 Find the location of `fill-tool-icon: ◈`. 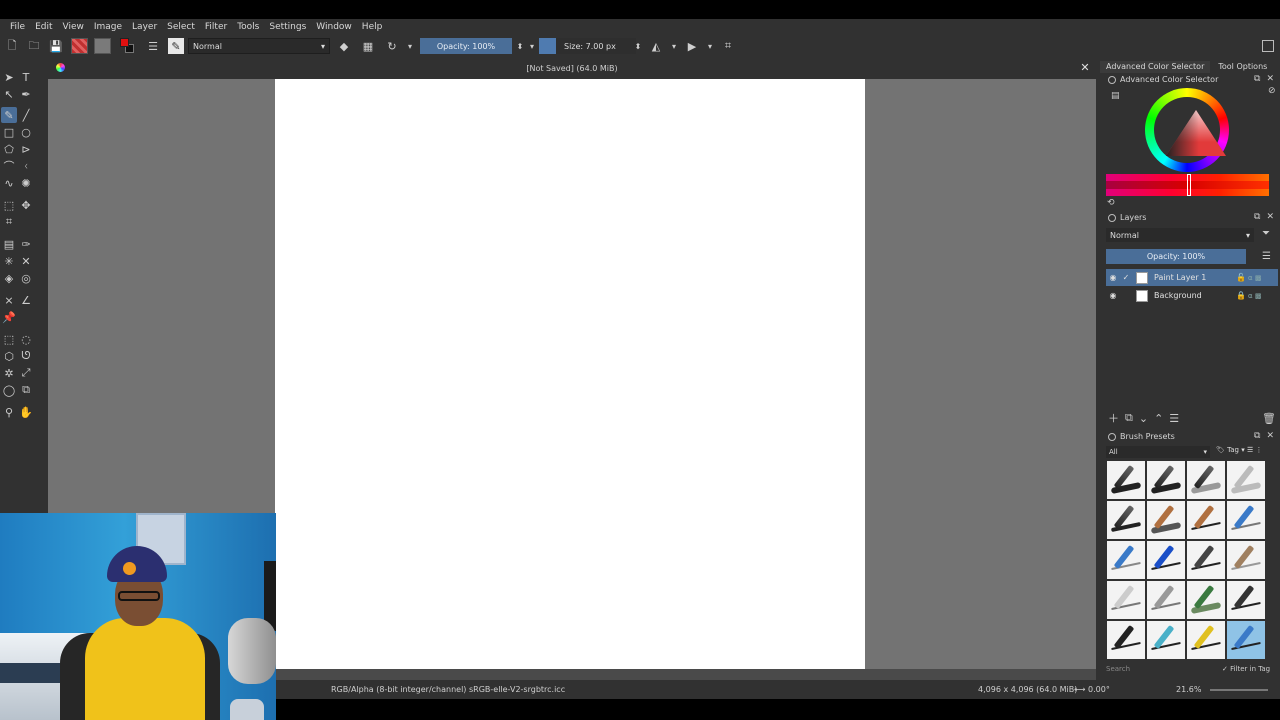

fill-tool-icon: ◈ is located at coordinates (9, 278).